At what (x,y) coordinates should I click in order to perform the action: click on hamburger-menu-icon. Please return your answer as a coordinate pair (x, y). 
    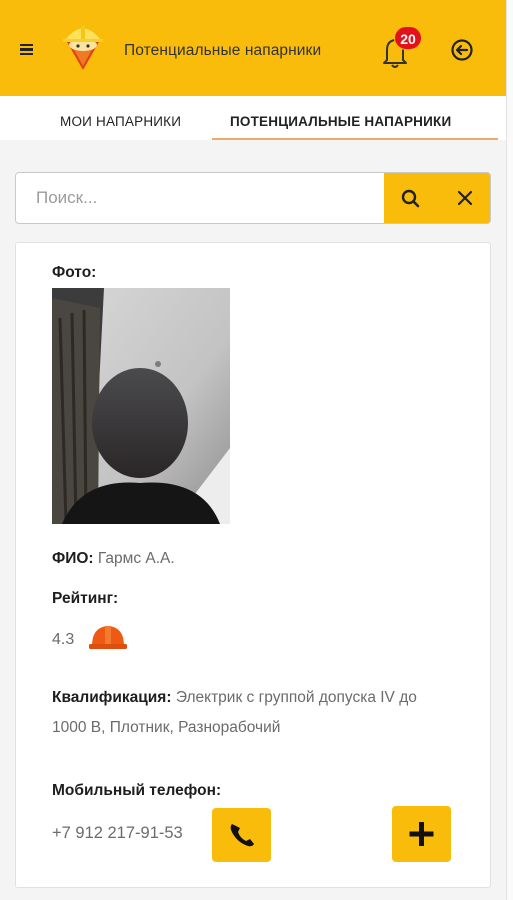
    Looking at the image, I should click on (26, 50).